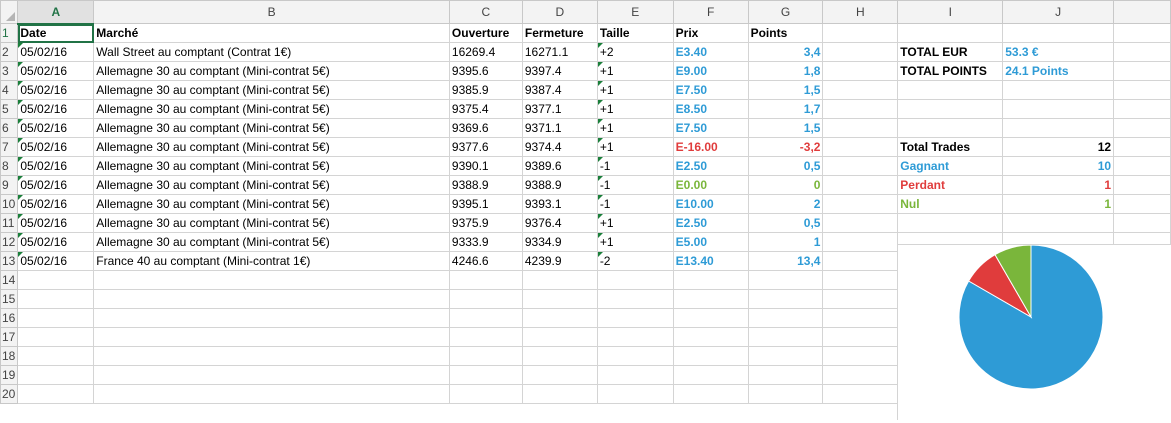 The width and height of the screenshot is (1171, 423). I want to click on market-cell: Wall Street au comptant (Contrat 1€), so click(271, 52).